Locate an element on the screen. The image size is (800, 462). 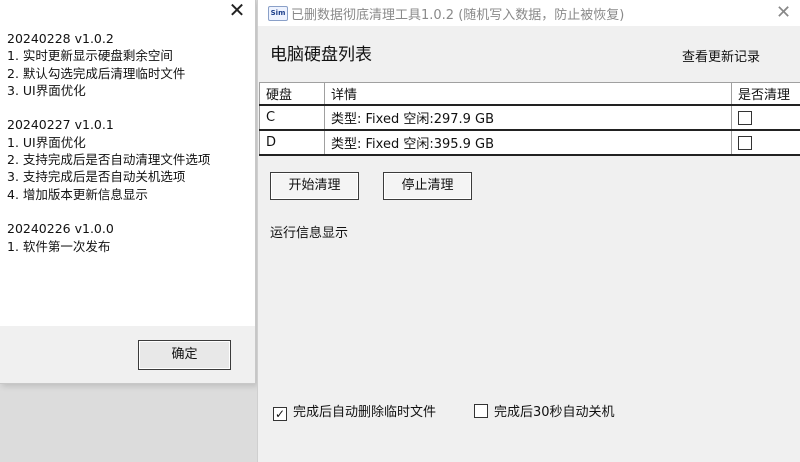
app-icon: Sim is located at coordinates (278, 13).